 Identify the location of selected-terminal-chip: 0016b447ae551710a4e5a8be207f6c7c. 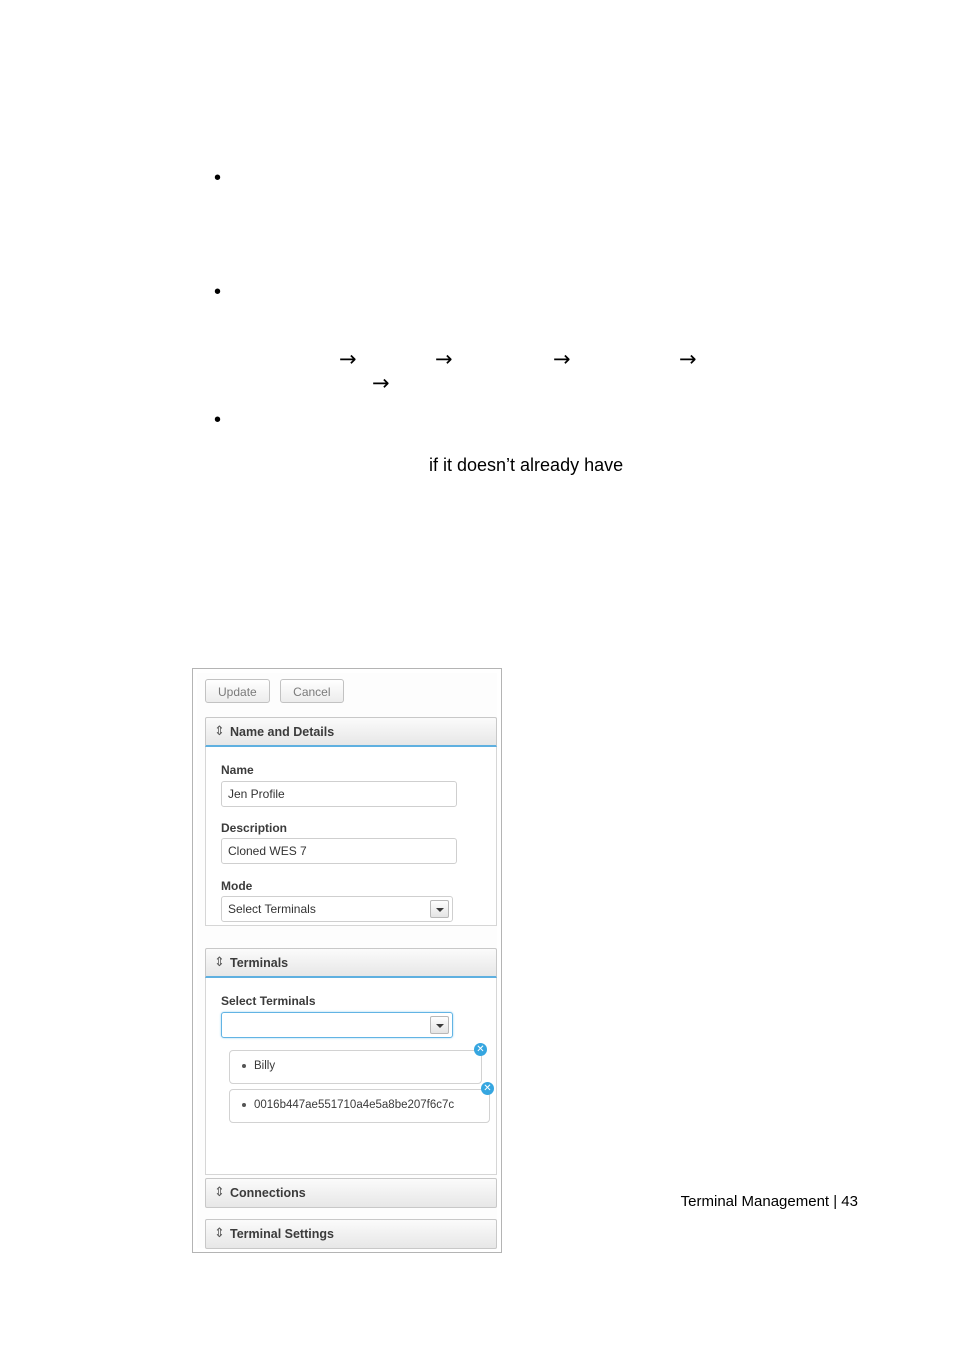
(359, 1106).